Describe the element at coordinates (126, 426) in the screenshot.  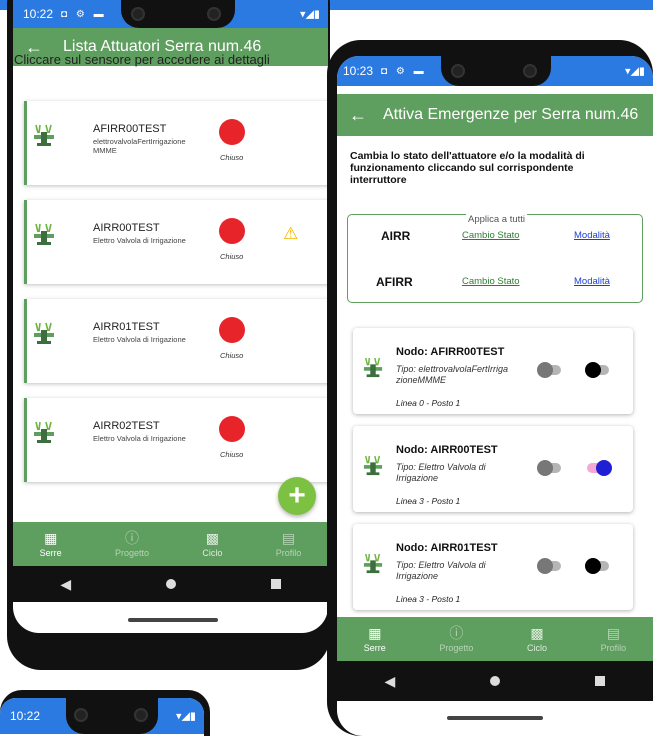
I see `actuator-name: AIRR02TEST` at that location.